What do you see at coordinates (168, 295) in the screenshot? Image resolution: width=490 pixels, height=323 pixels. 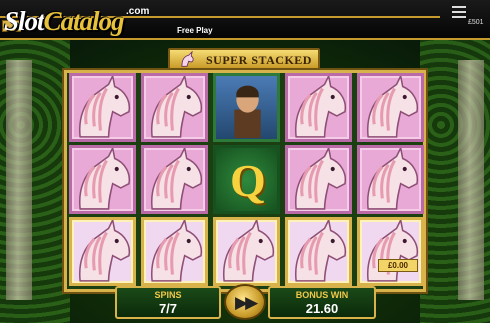 I see `spins-label: SPINS` at bounding box center [168, 295].